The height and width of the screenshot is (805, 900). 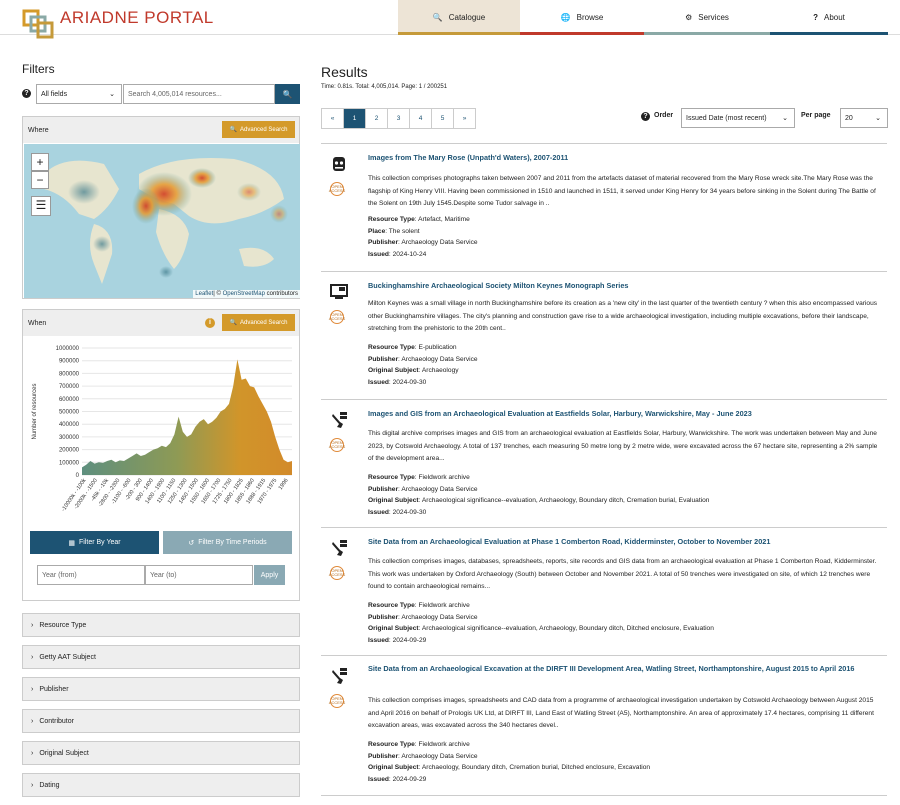 I want to click on accordion-original-subject: › Original Subject, so click(x=161, y=753).